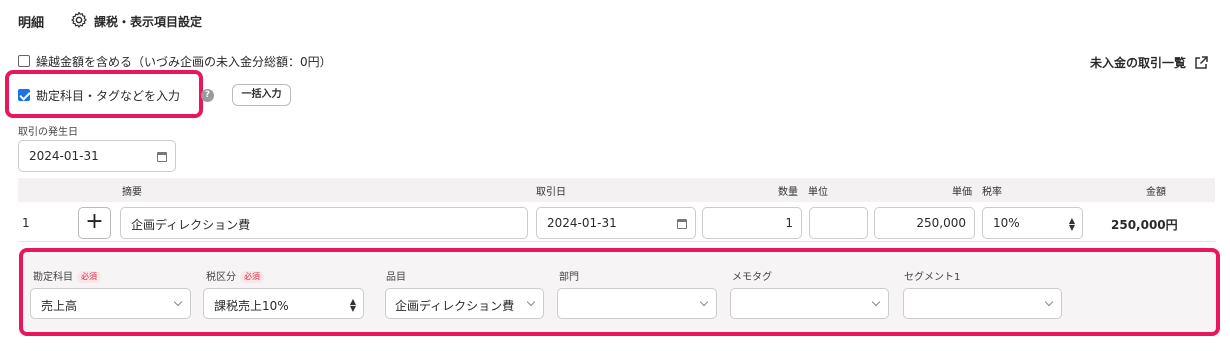 The width and height of the screenshot is (1230, 351). What do you see at coordinates (324, 223) in the screenshot?
I see `description-input: 企画ディレクション費` at bounding box center [324, 223].